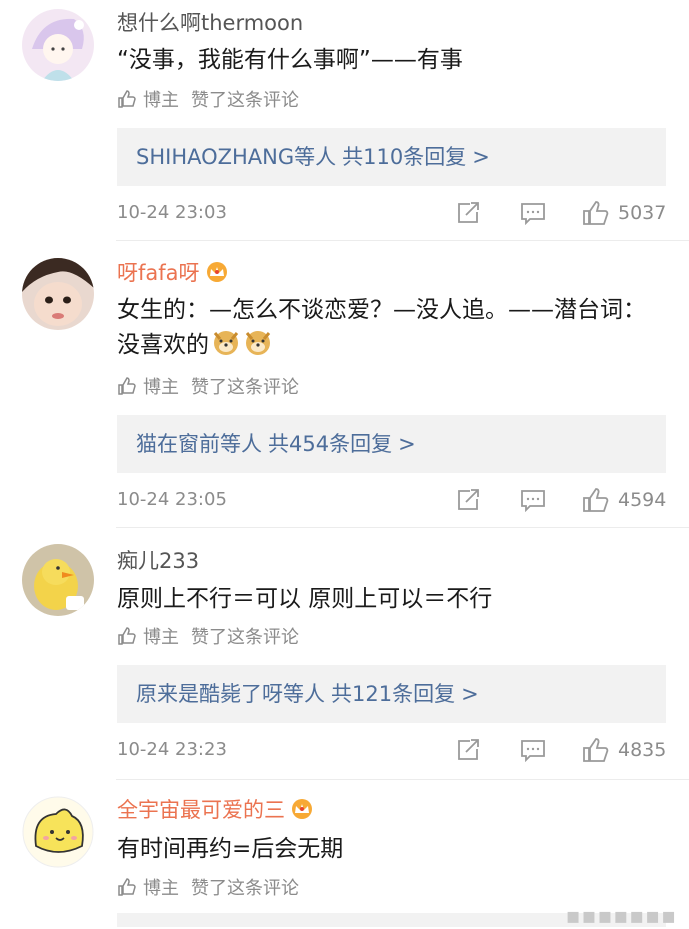  What do you see at coordinates (381, 327) in the screenshot?
I see `comment-text-body: 女生的：—怎么不谈恋爱？—没人追。——潜台词：没喜欢的` at bounding box center [381, 327].